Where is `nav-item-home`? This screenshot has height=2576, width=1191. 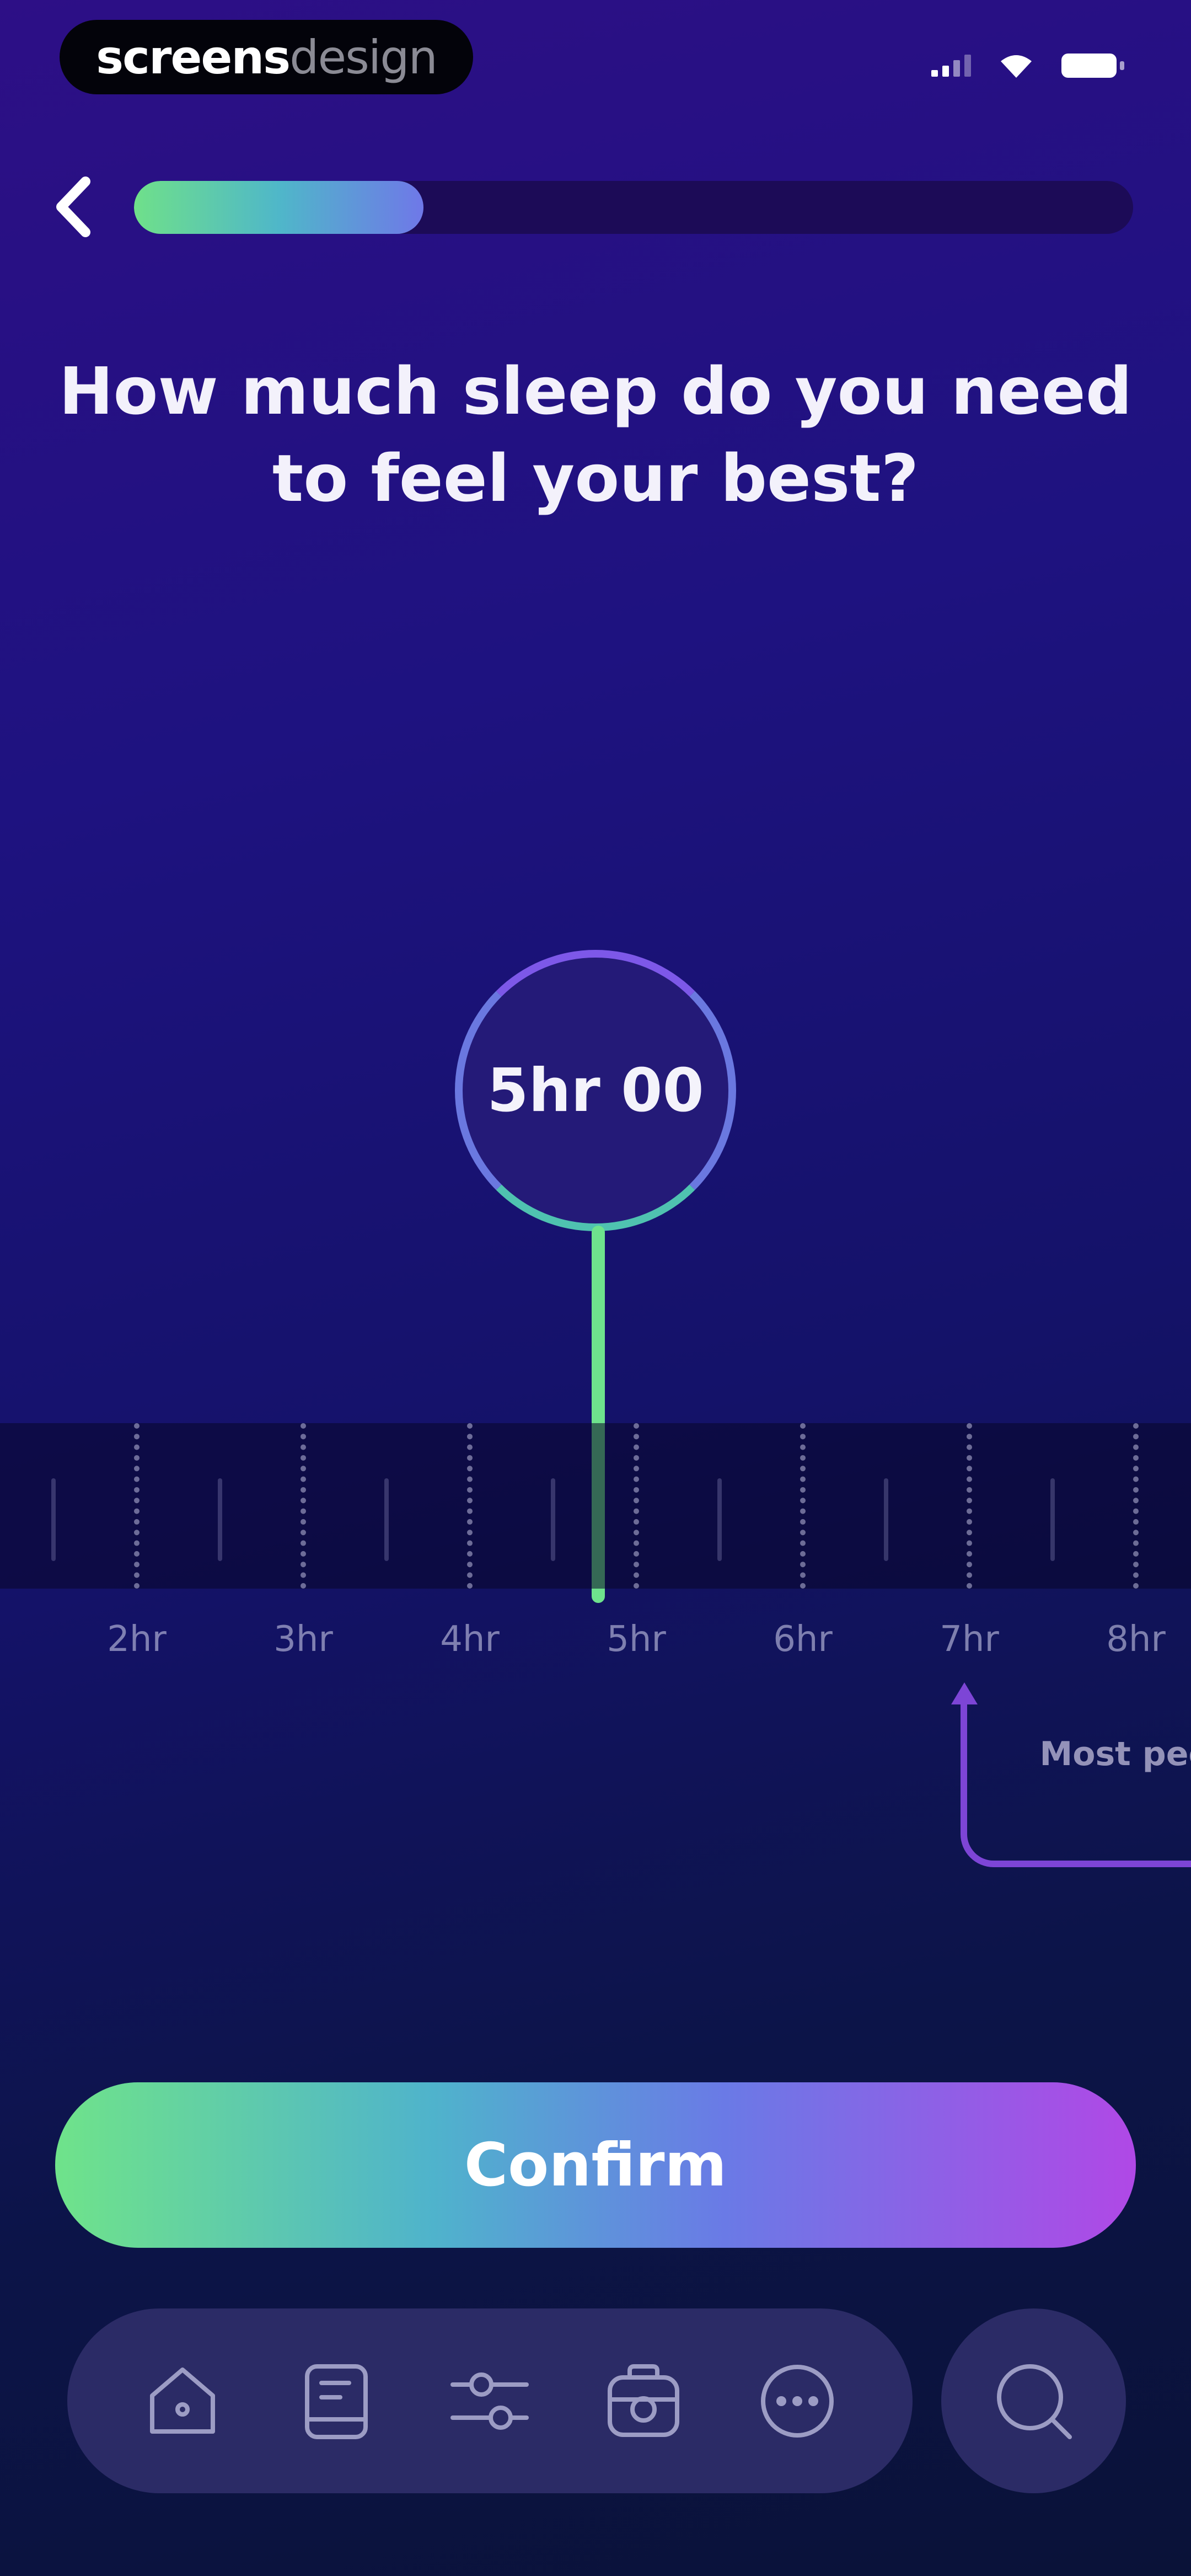
nav-item-home is located at coordinates (182, 2401).